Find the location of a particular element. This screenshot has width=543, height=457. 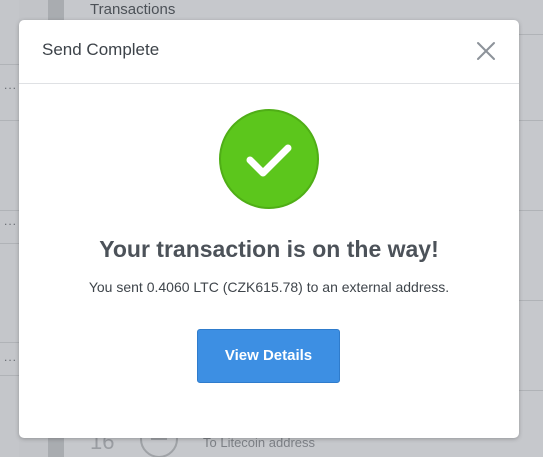

checkmark-circle-icon is located at coordinates (269, 159).